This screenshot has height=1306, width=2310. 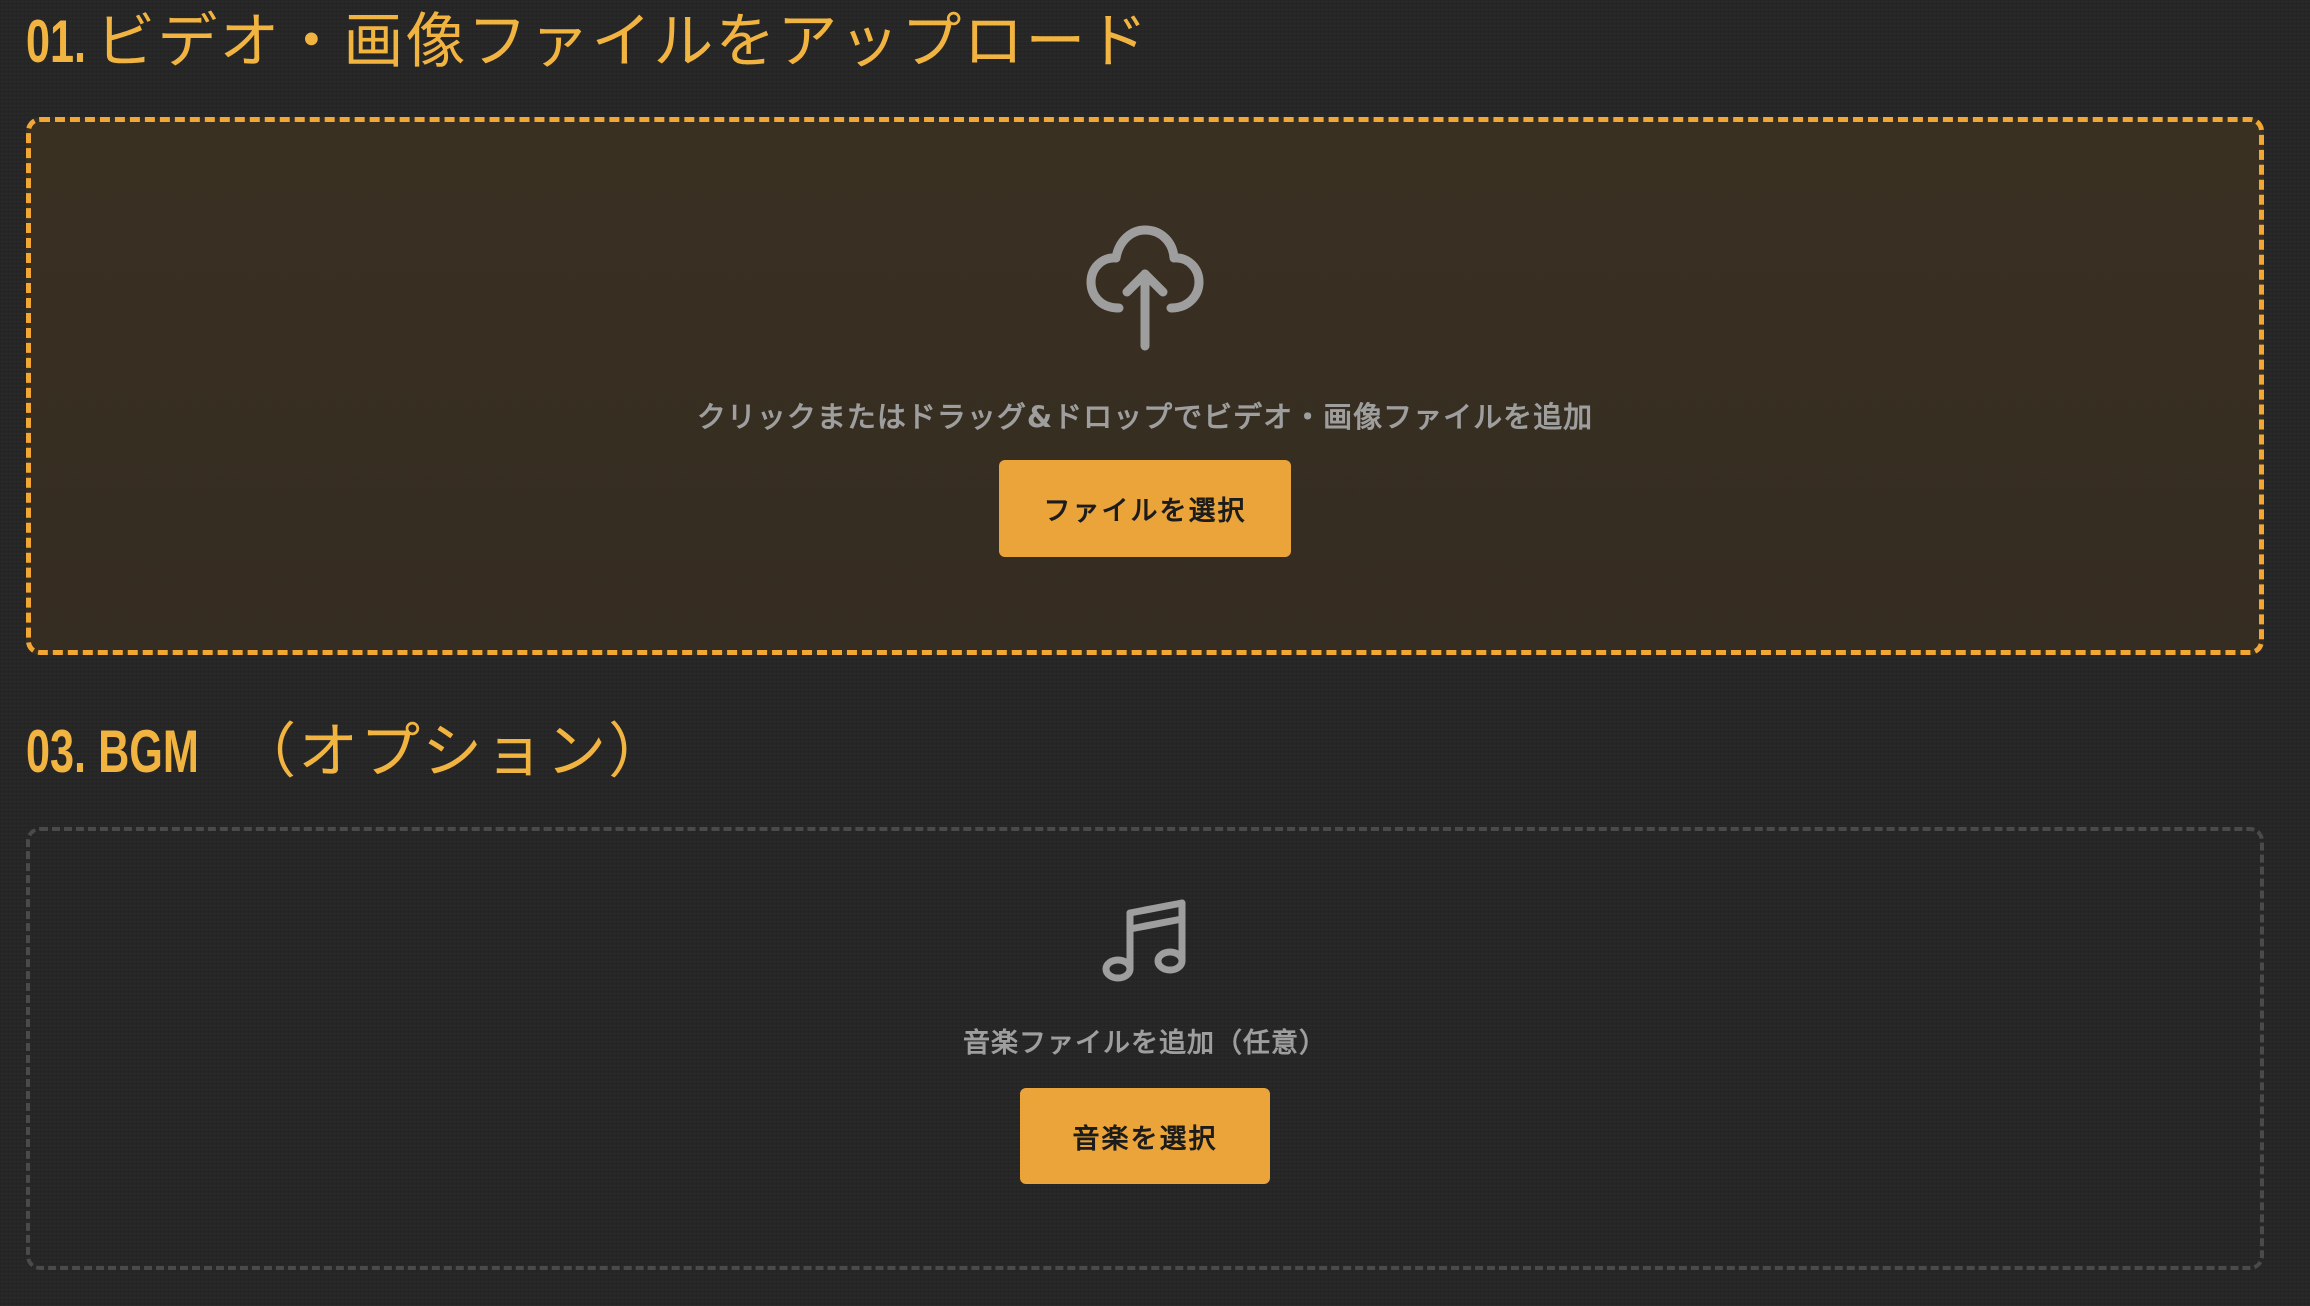 What do you see at coordinates (1145, 1043) in the screenshot?
I see `music-hint-text: 音楽ファイルを追加（任意）` at bounding box center [1145, 1043].